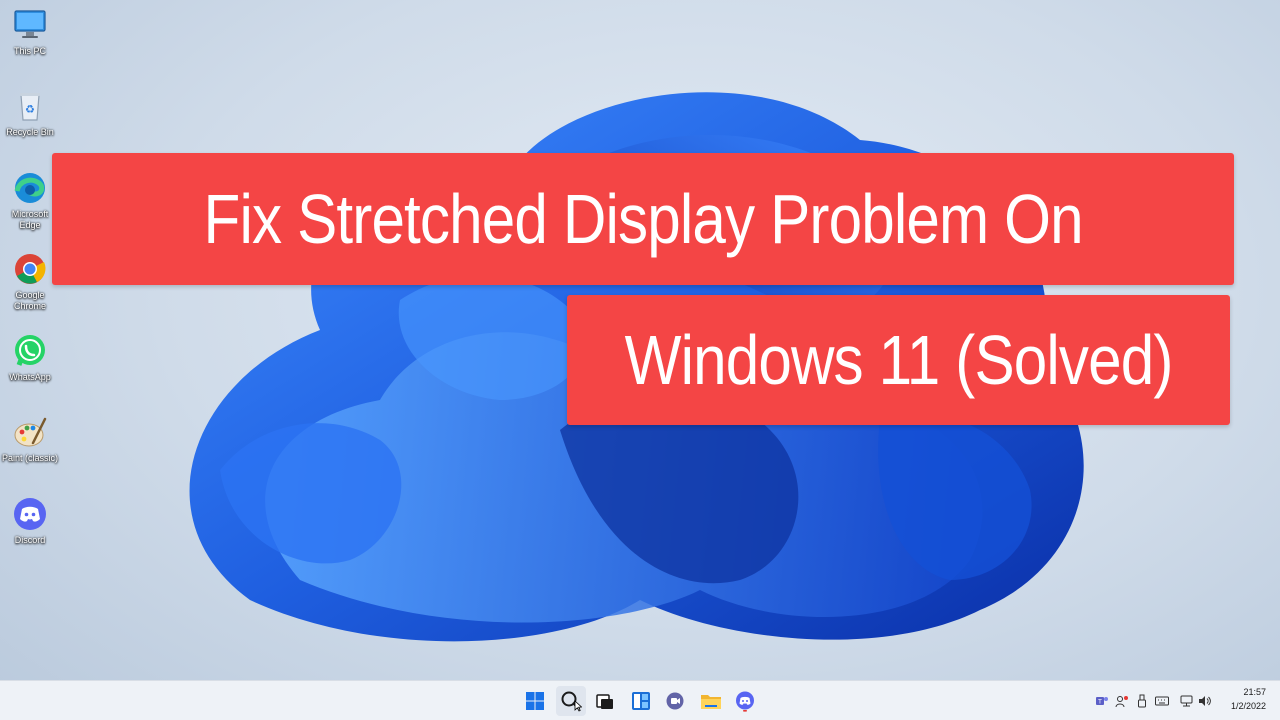  I want to click on file-explorer-icon, so click(711, 702).